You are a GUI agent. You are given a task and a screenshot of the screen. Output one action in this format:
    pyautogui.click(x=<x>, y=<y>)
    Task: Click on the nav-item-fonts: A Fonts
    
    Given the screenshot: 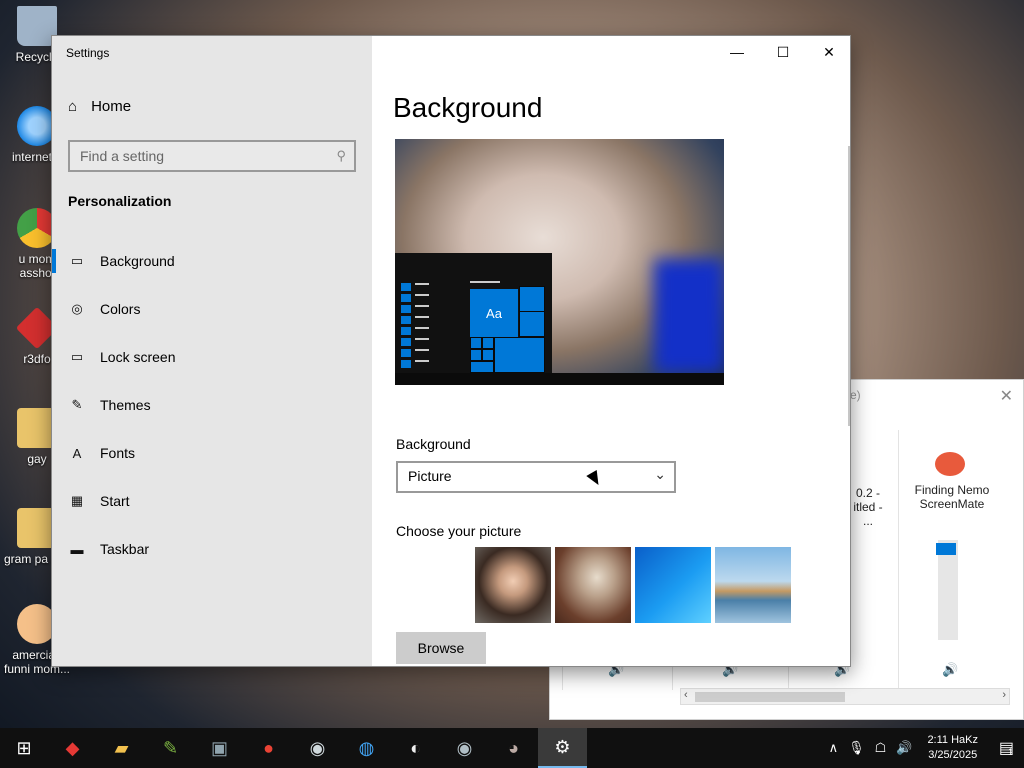 What is the action you would take?
    pyautogui.click(x=212, y=453)
    